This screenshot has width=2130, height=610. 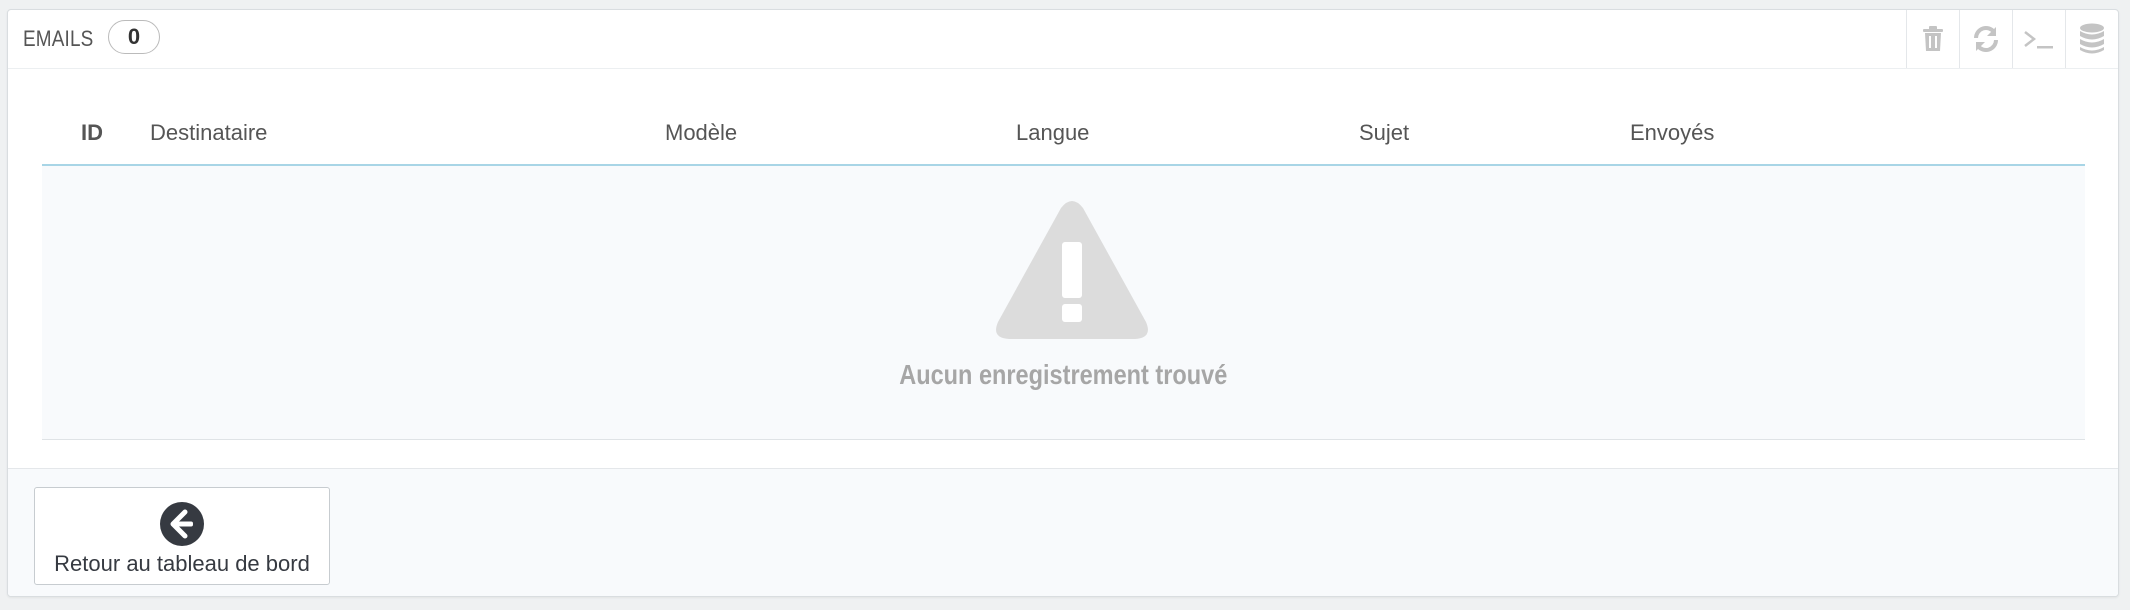 I want to click on column-modele: Modèle, so click(x=701, y=133).